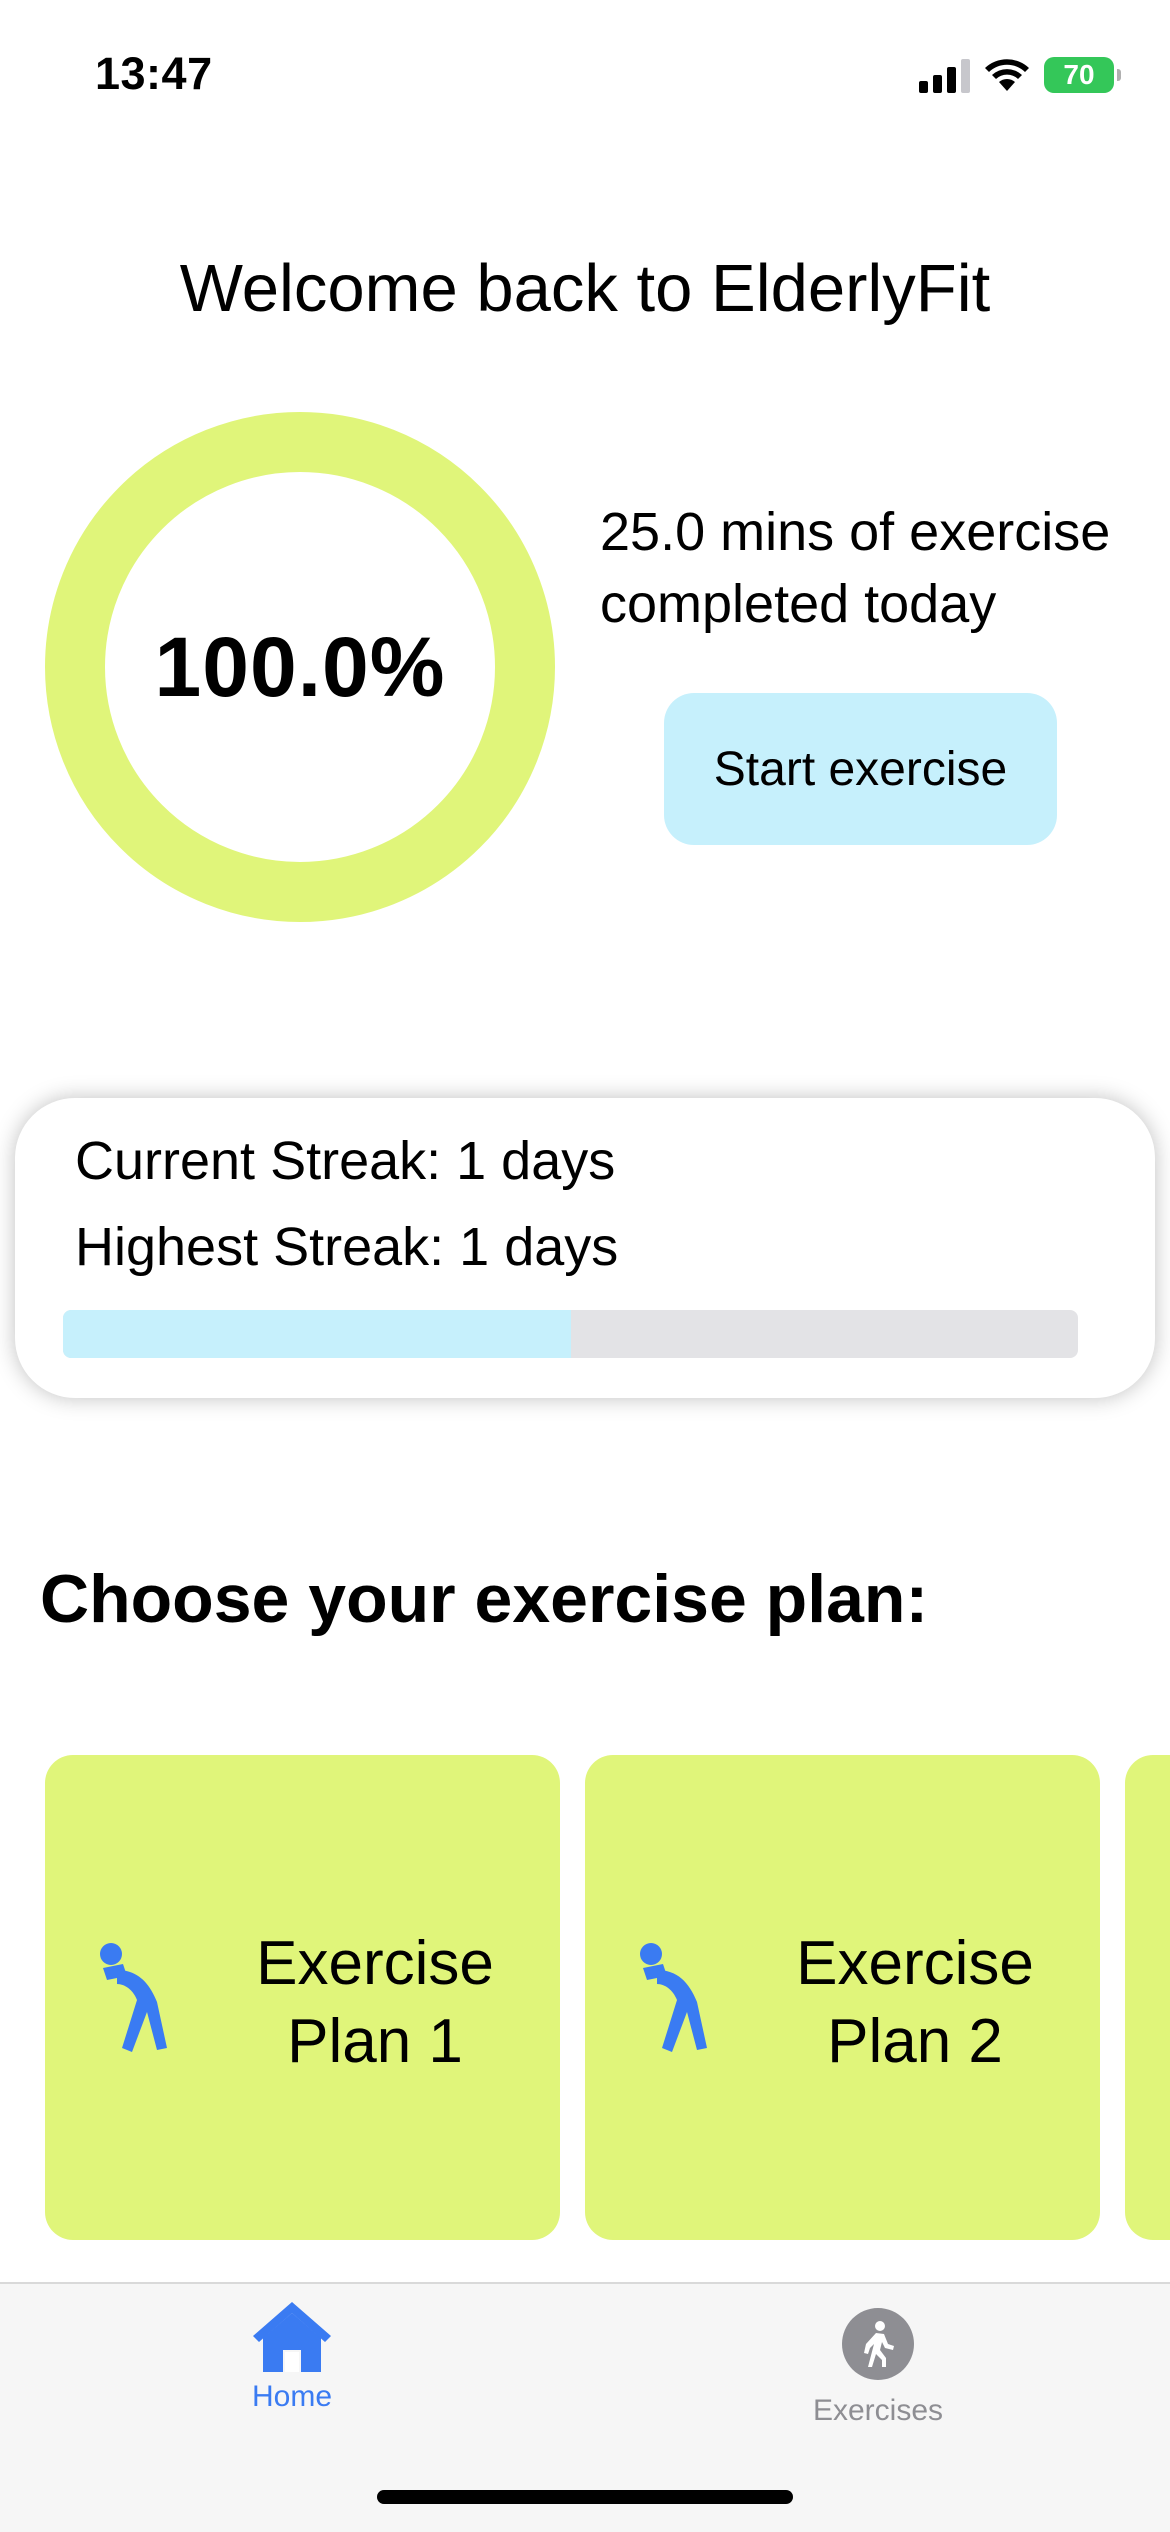 This screenshot has width=1170, height=2532. What do you see at coordinates (292, 2337) in the screenshot?
I see `home-icon` at bounding box center [292, 2337].